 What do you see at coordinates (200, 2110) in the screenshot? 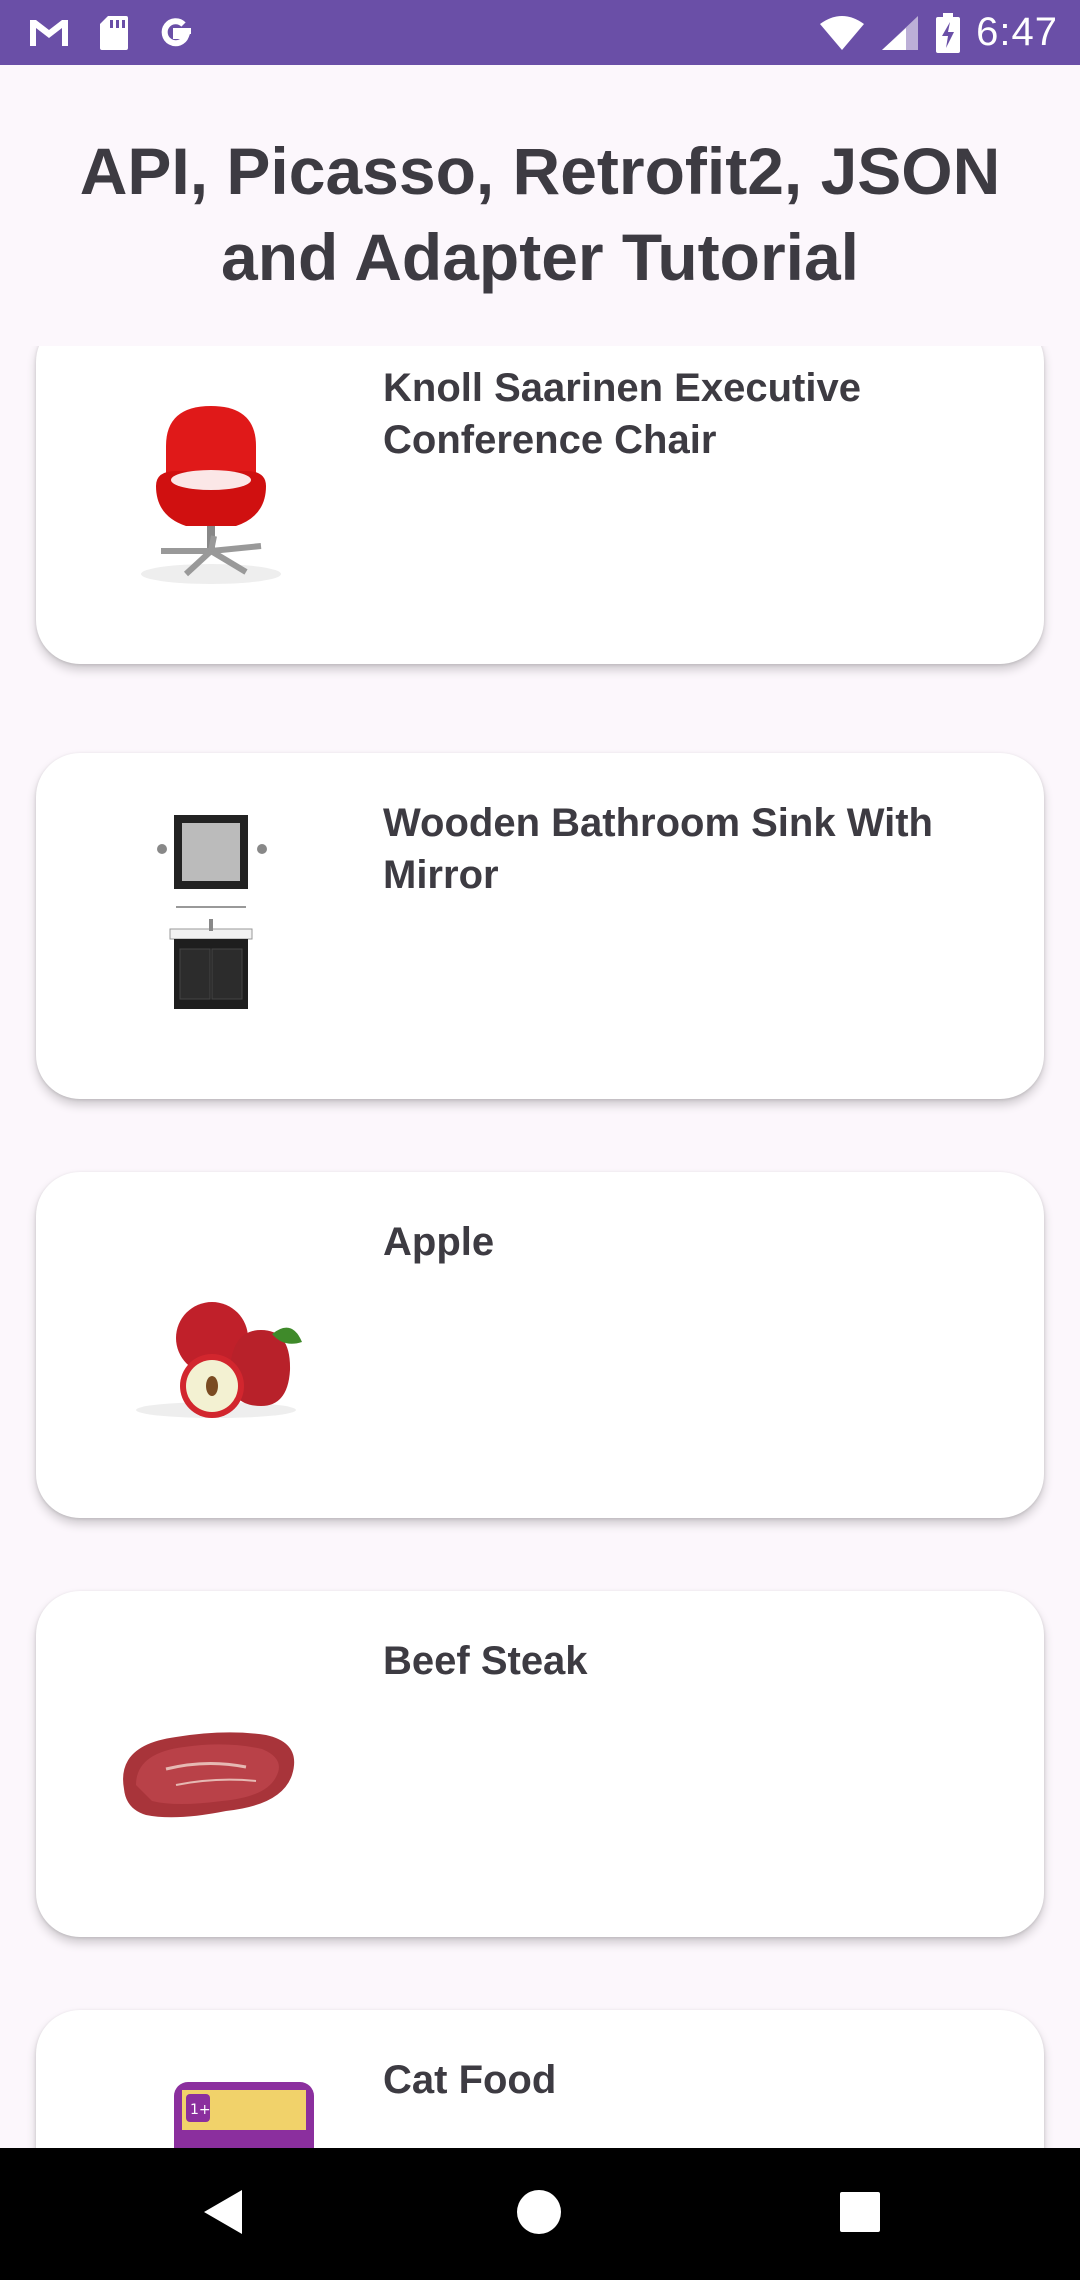
I see `svg-text: 1+` at bounding box center [200, 2110].